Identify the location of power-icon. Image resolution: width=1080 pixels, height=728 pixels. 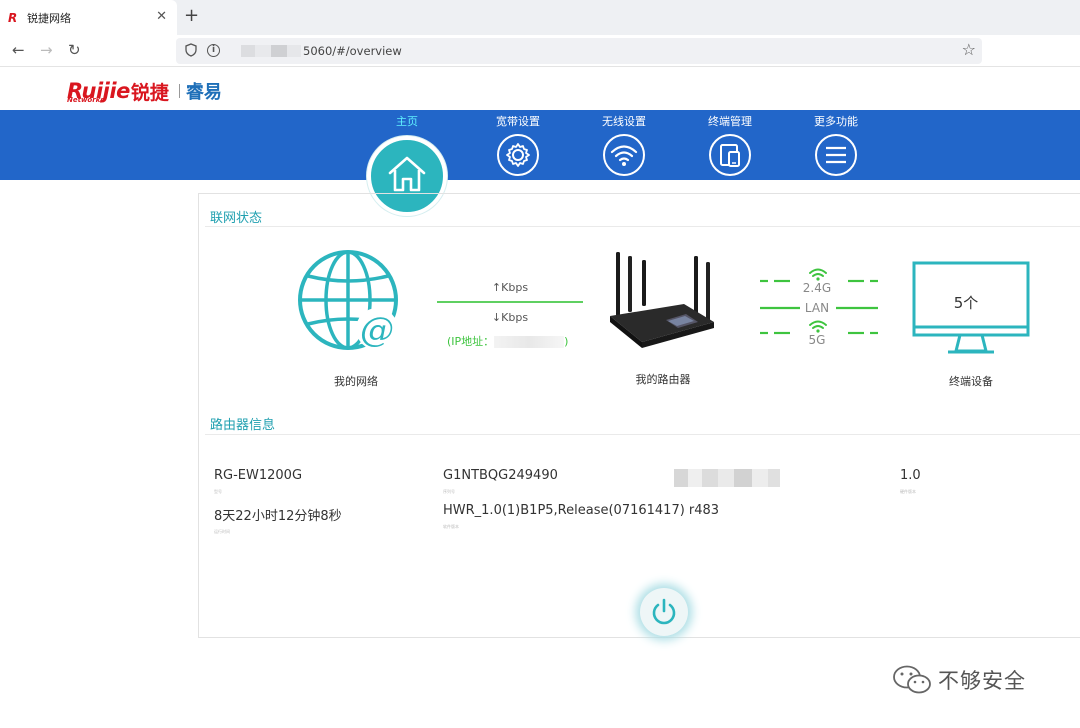
(664, 611).